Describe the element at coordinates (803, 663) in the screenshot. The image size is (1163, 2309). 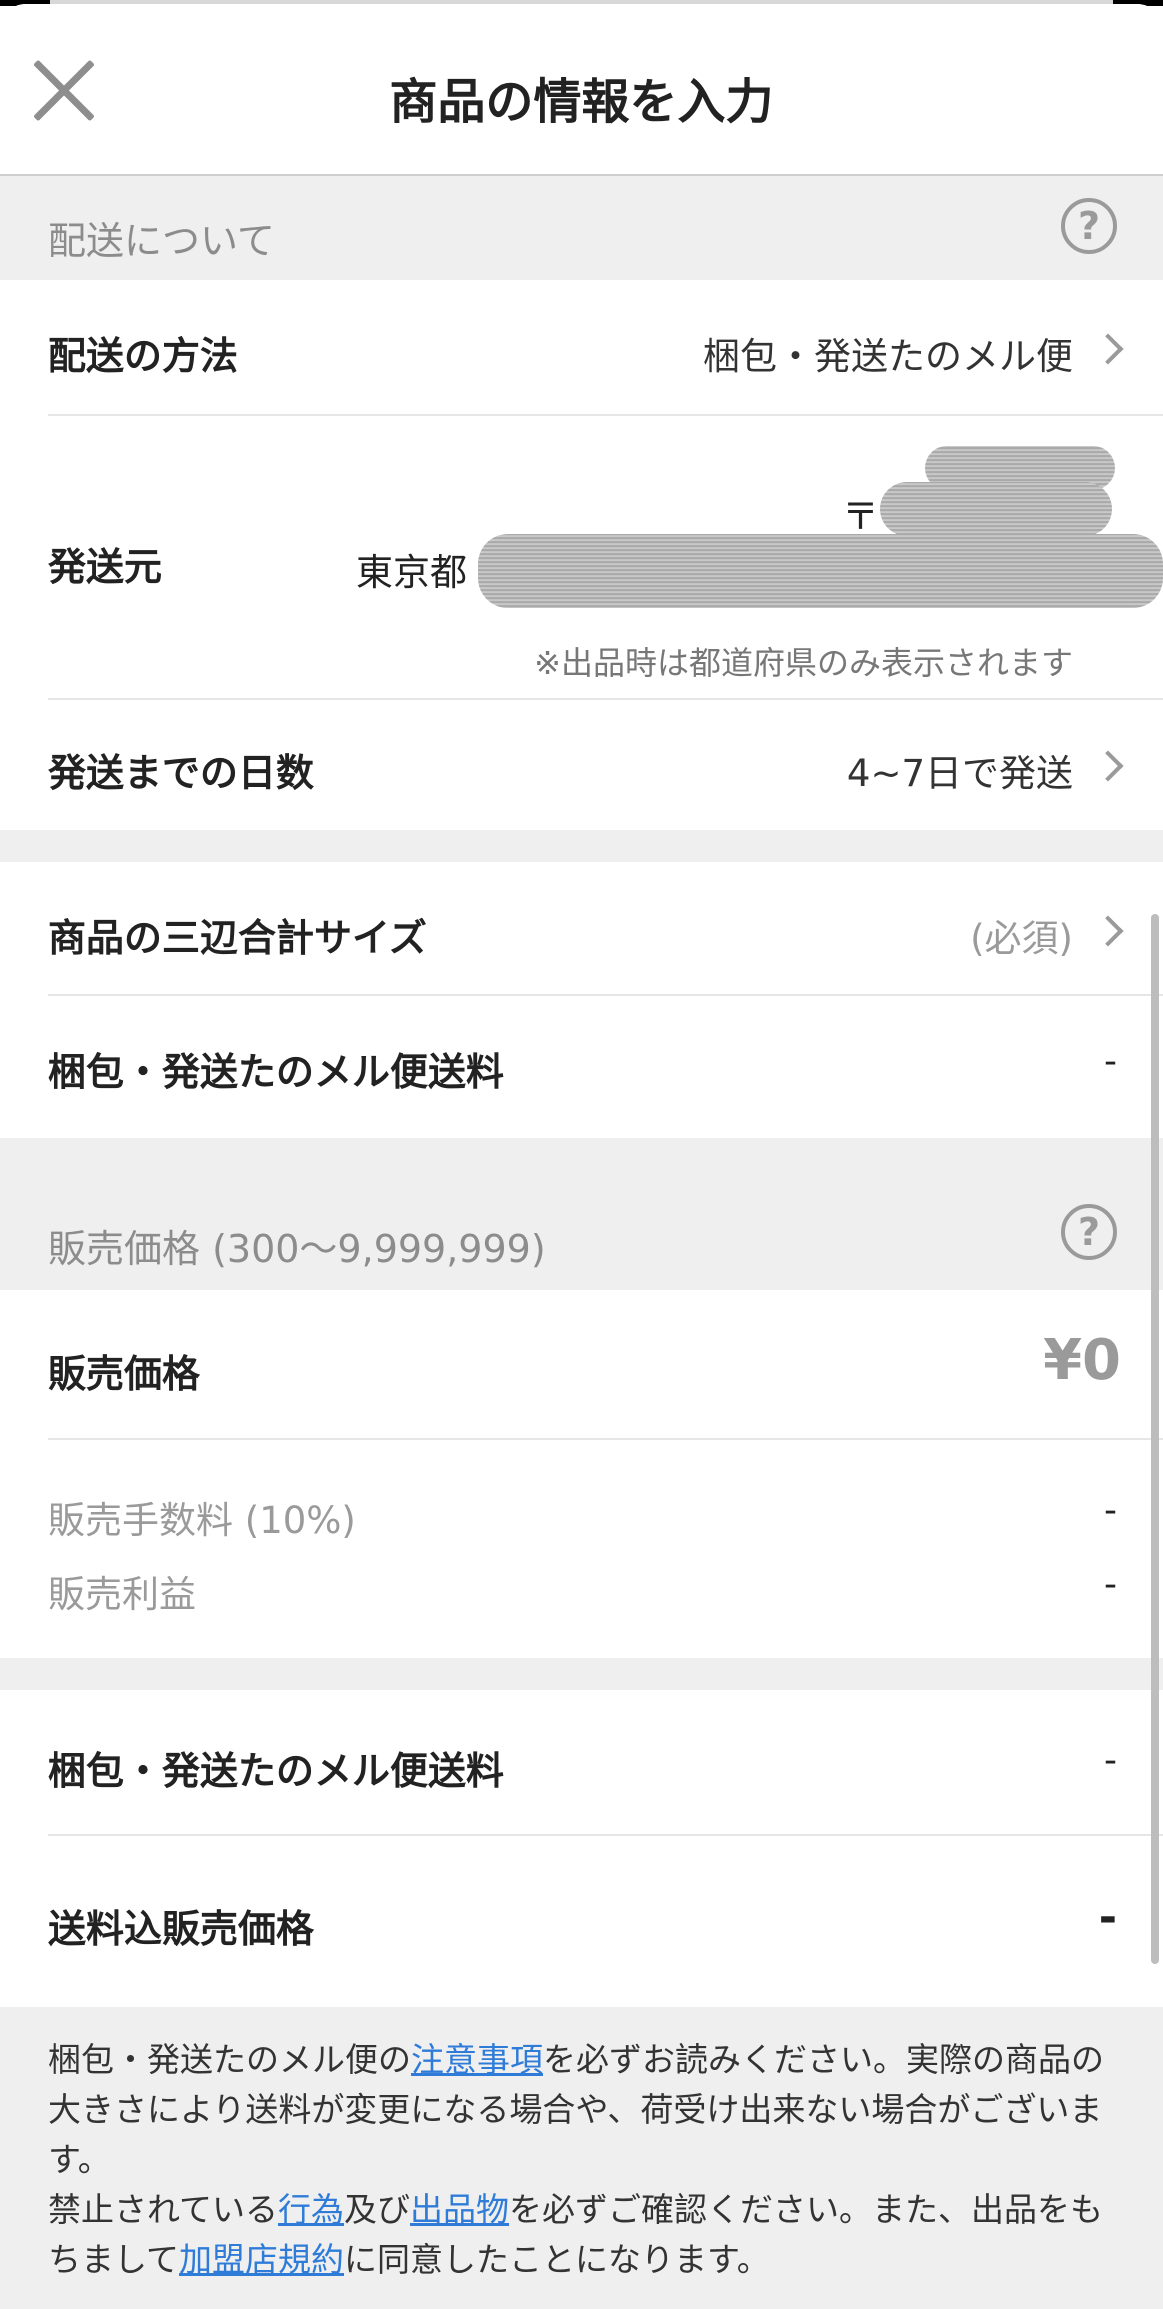
I see `origin-note: ※出品時は都道府県のみ表示されます` at that location.